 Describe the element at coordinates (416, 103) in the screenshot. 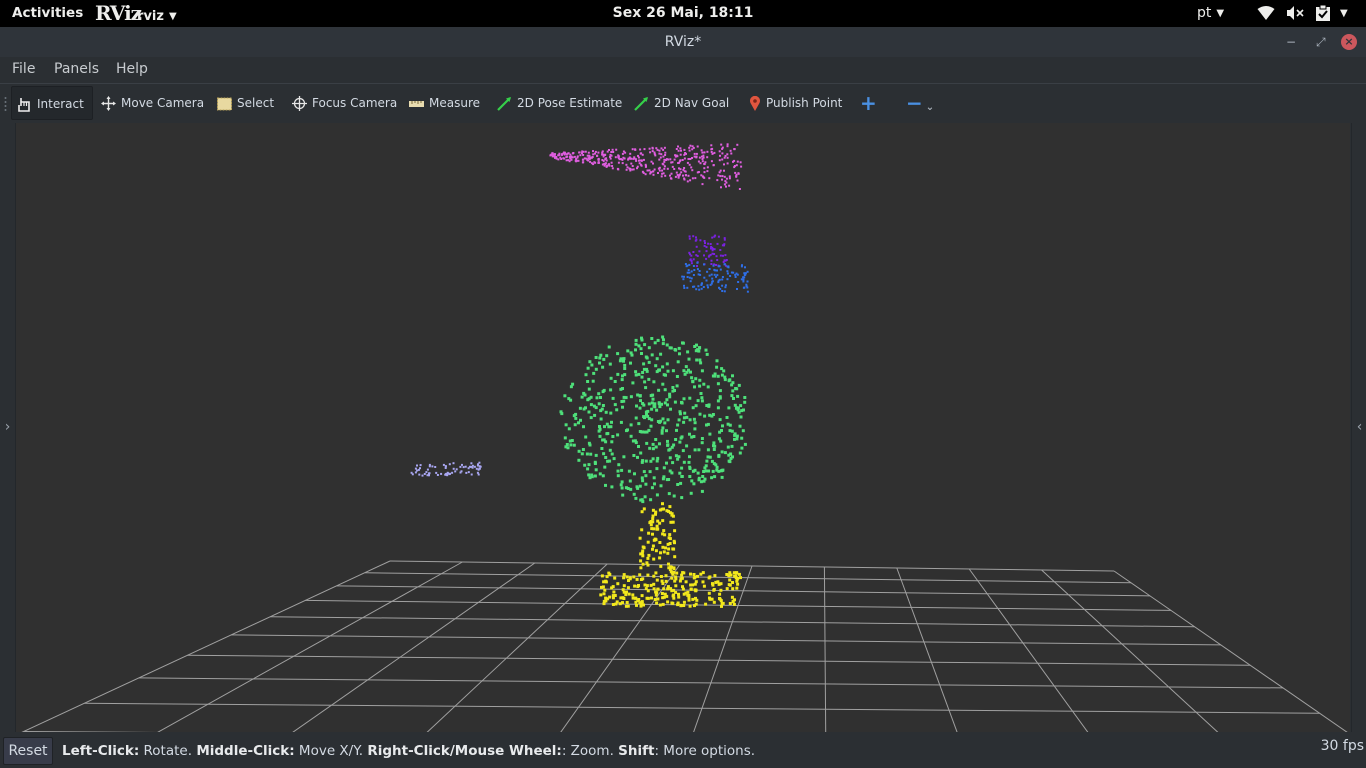

I see `ruler-icon` at that location.